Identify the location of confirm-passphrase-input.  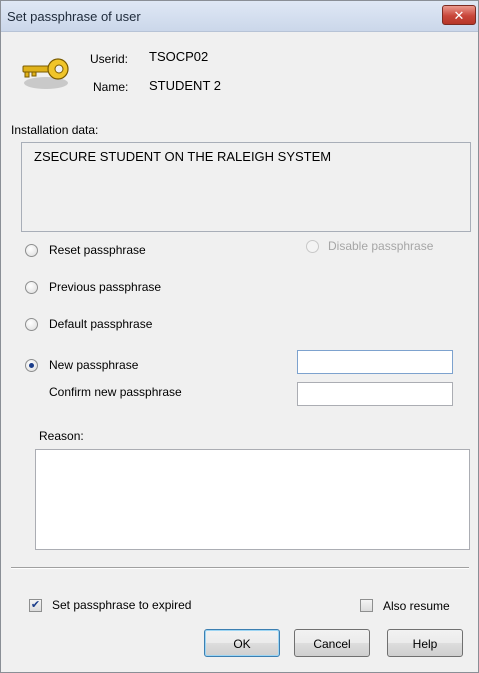
(375, 394).